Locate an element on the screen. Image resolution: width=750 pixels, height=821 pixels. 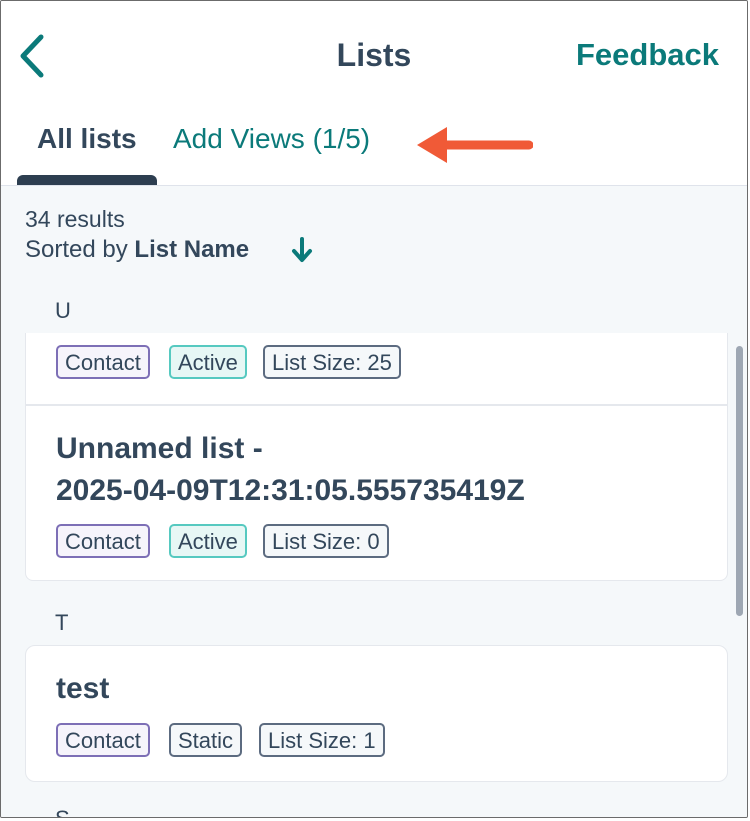
sort-label: Sorted by List Name is located at coordinates (137, 250).